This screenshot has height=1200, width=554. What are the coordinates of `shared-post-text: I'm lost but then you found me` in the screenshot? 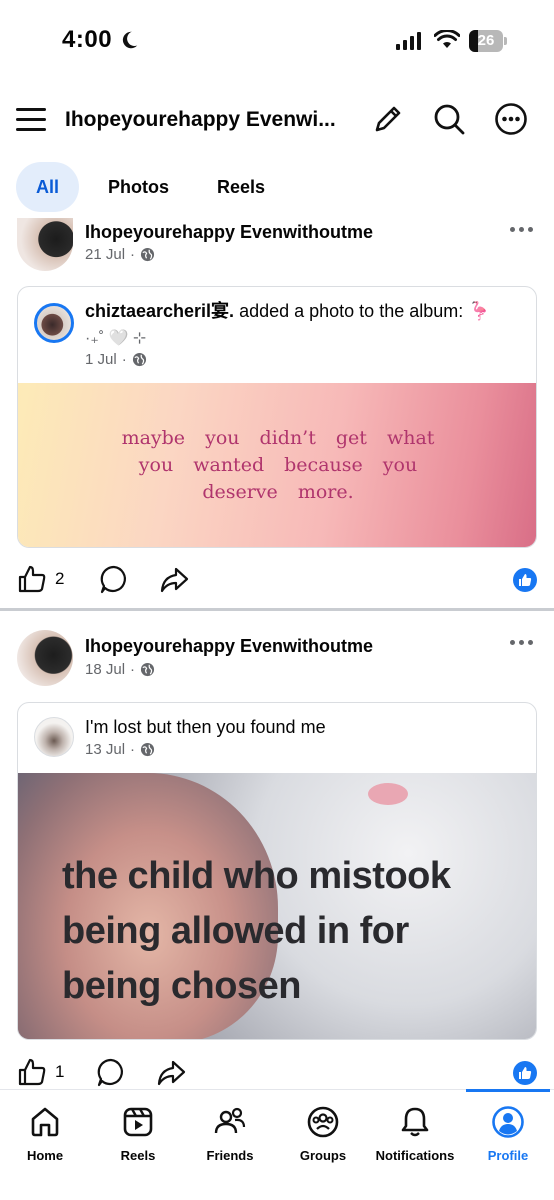 It's located at (205, 727).